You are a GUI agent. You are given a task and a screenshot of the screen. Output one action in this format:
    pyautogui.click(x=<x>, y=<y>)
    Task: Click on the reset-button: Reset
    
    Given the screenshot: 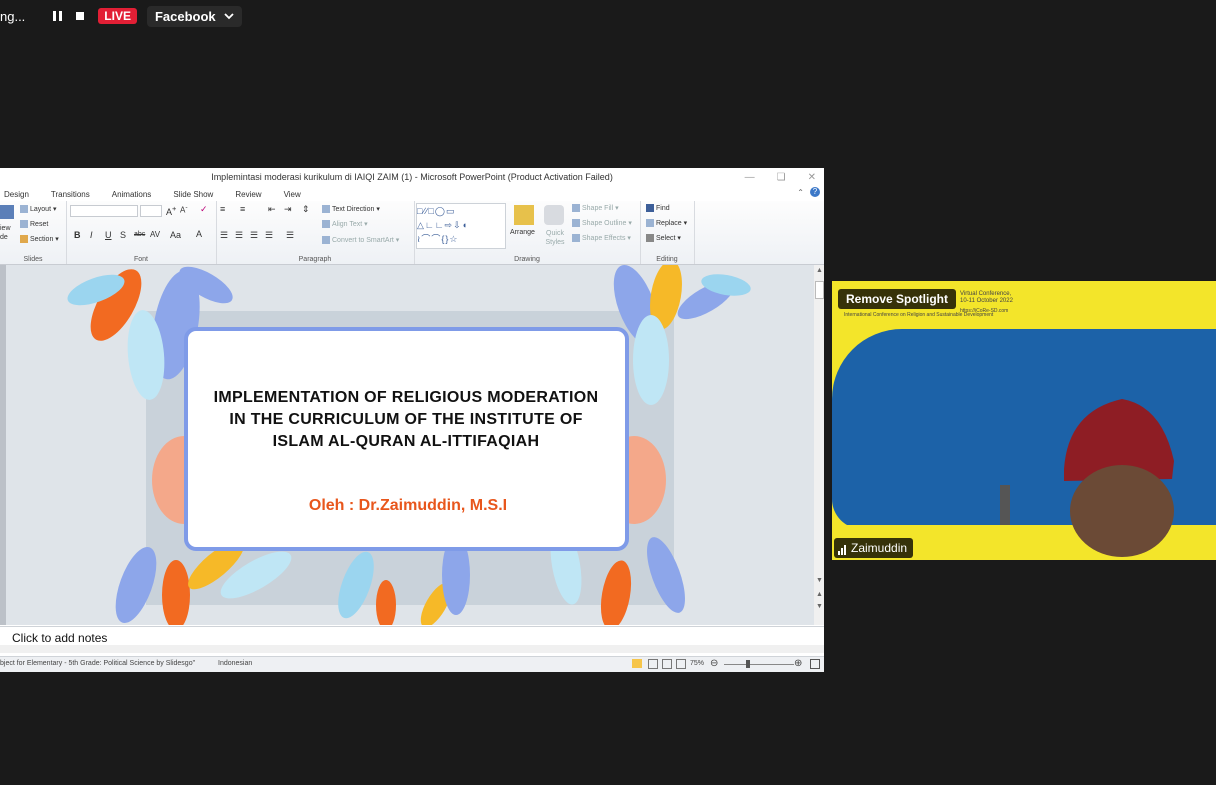 What is the action you would take?
    pyautogui.click(x=34, y=224)
    